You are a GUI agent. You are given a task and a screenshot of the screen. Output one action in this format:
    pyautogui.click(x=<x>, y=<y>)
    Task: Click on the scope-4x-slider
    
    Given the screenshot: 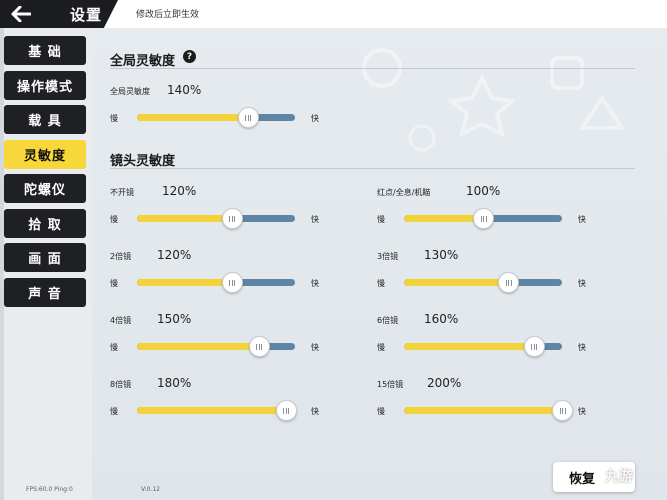 What is the action you would take?
    pyautogui.click(x=216, y=346)
    